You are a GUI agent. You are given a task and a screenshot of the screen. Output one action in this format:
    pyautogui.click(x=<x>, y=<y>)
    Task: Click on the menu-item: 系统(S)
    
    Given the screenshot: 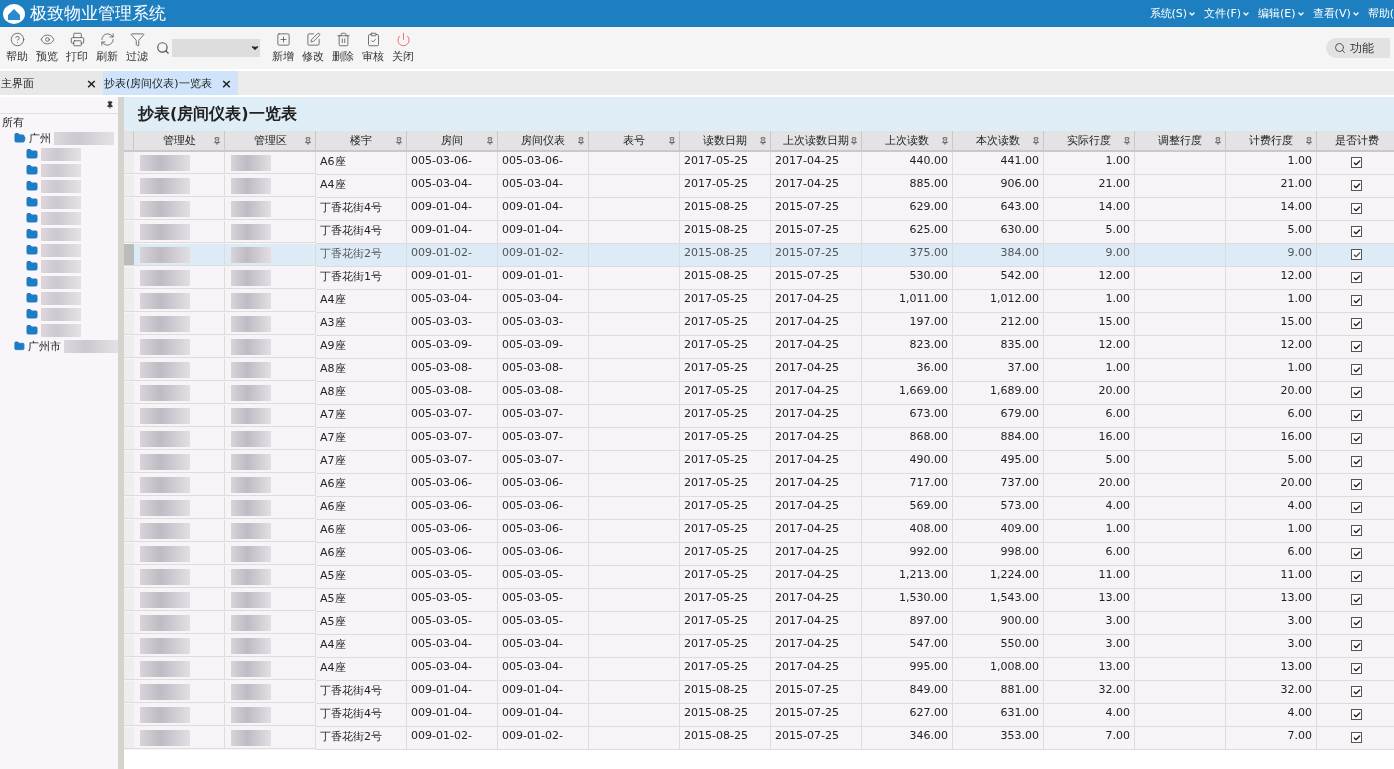 What is the action you would take?
    pyautogui.click(x=1173, y=13)
    